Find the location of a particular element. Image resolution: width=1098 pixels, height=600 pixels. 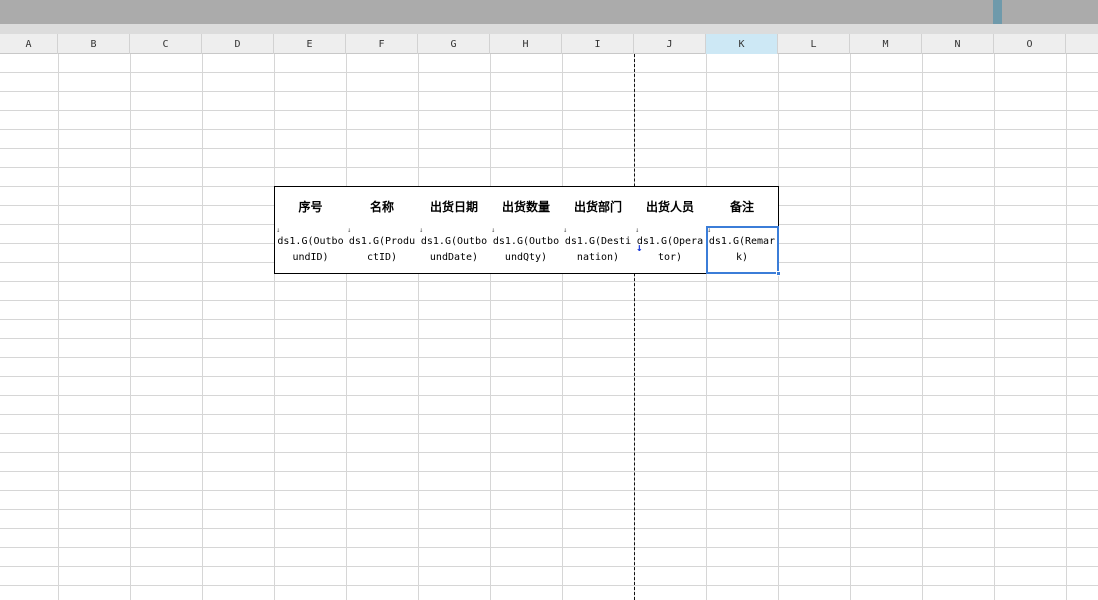

cell-formula-text: ds1.G(OutboundQty) is located at coordinates (526, 249).